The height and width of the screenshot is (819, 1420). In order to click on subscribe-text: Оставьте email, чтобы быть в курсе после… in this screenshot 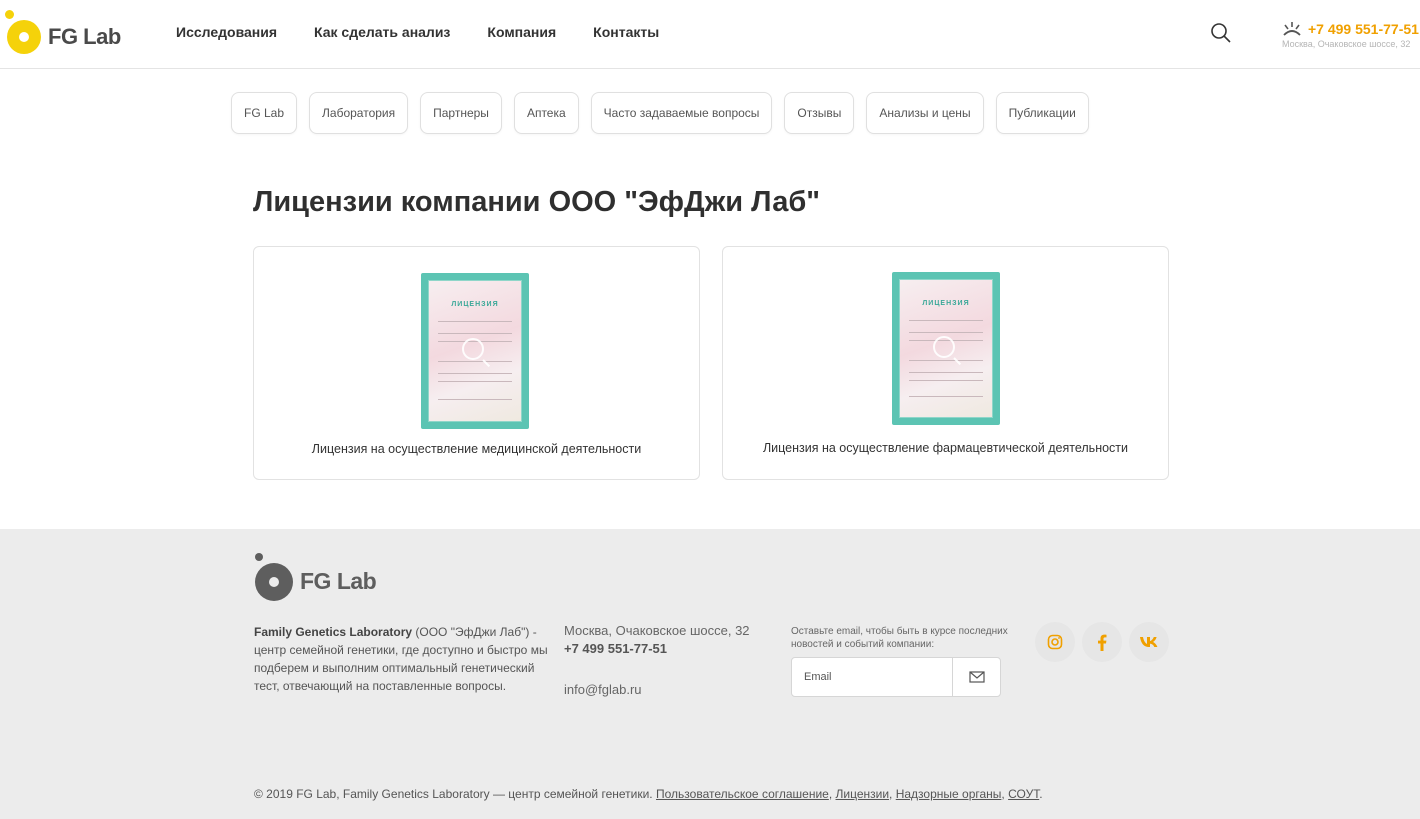, I will do `click(899, 638)`.